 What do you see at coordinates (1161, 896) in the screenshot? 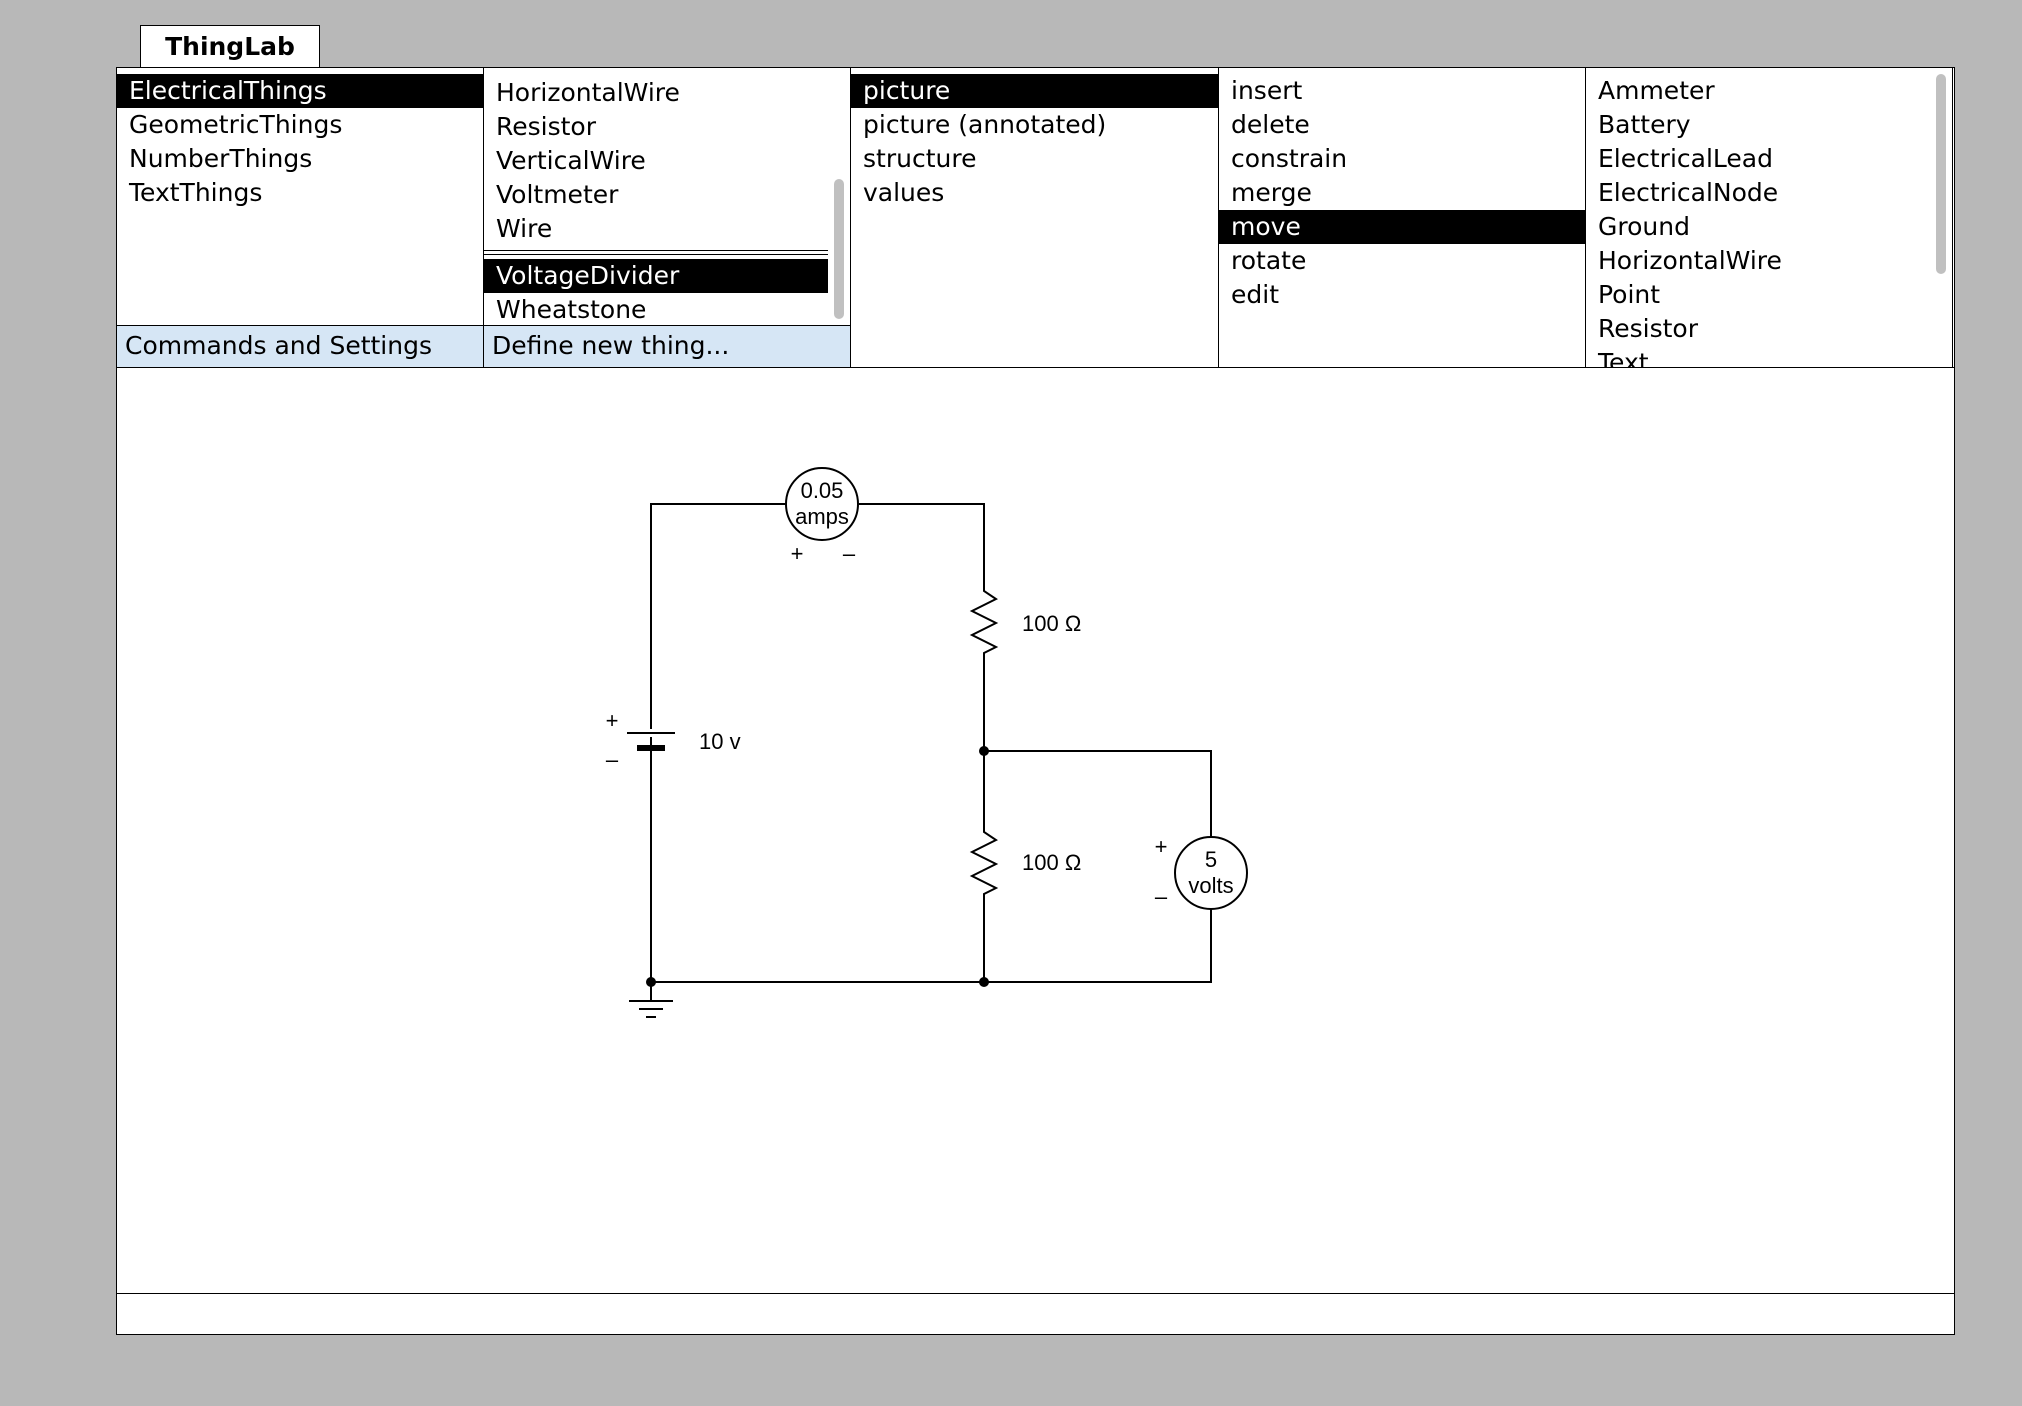
I see `voltmeter-minus: –` at bounding box center [1161, 896].